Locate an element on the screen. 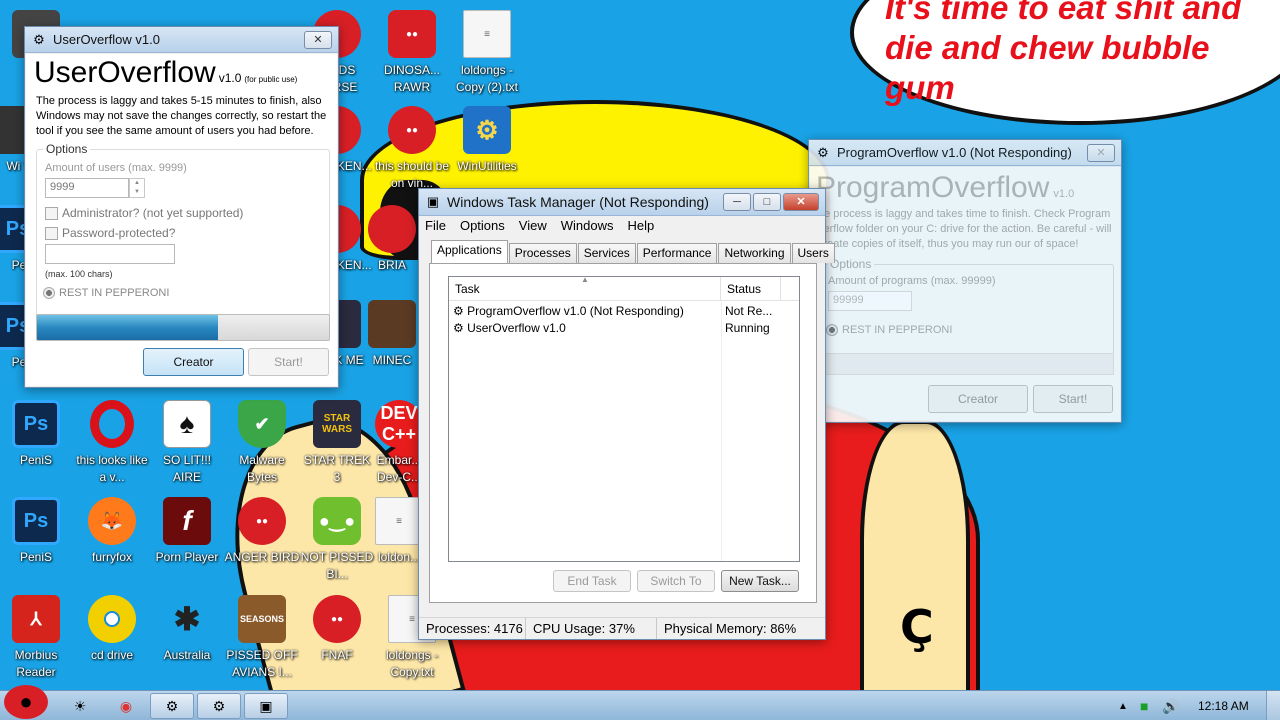 The image size is (1280, 720). desktop-icon-fnaf: ●● FNAF is located at coordinates (337, 629).